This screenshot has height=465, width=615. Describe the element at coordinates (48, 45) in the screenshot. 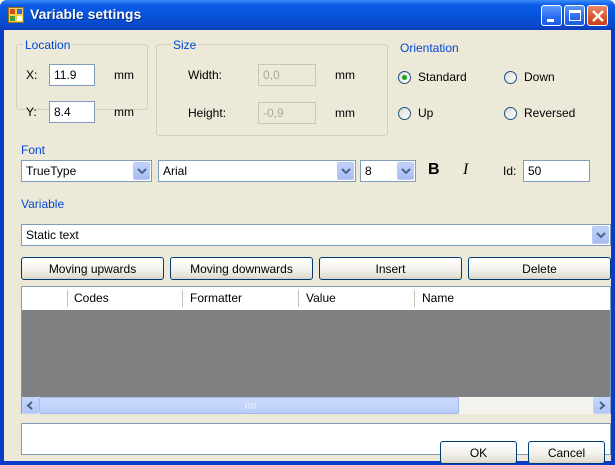

I see `location-label: Location` at that location.